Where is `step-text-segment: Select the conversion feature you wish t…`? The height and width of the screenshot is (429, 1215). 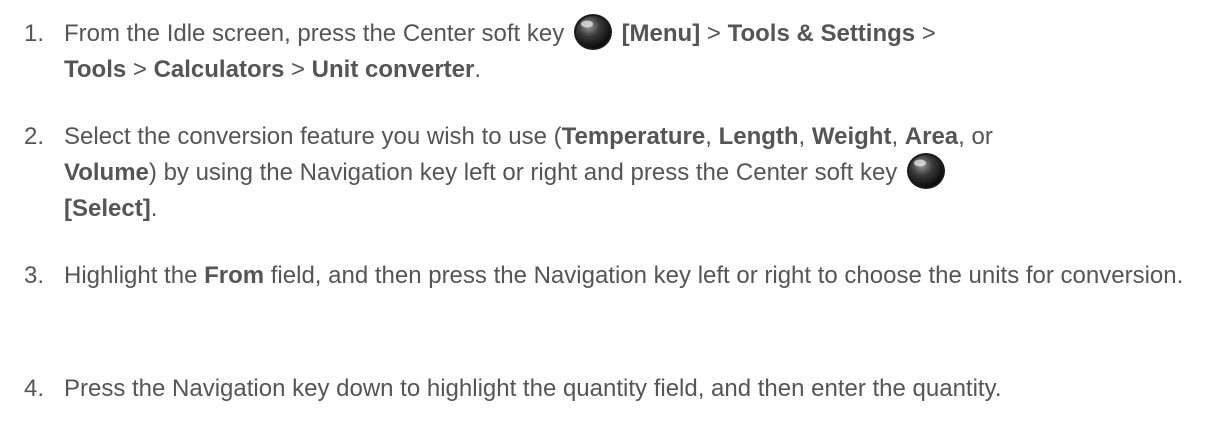
step-text-segment: Select the conversion feature you wish t… is located at coordinates (313, 136).